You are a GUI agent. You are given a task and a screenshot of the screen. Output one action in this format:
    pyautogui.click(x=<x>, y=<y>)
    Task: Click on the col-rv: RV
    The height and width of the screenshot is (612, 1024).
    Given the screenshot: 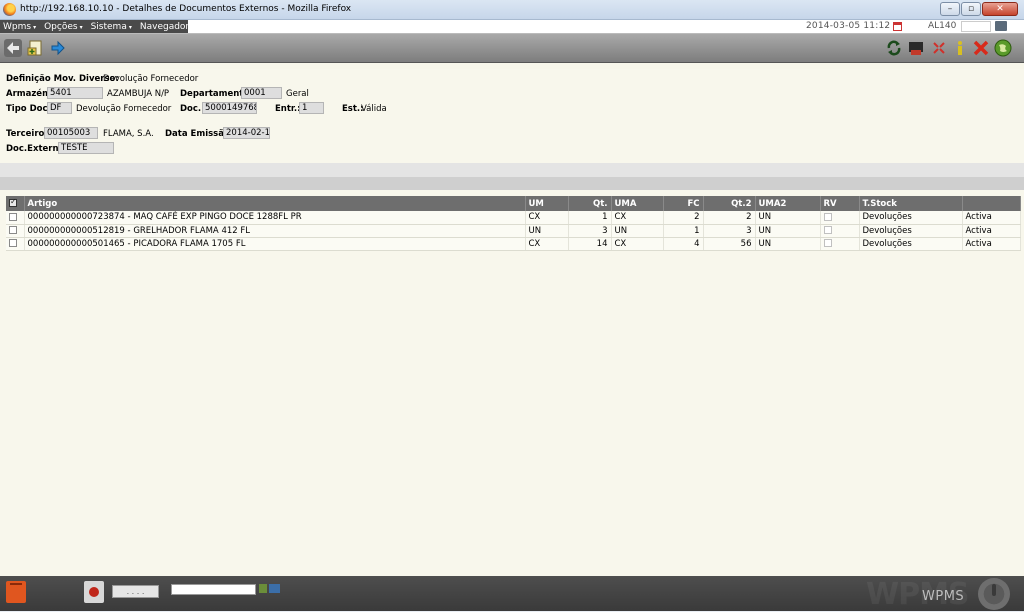 What is the action you would take?
    pyautogui.click(x=840, y=203)
    